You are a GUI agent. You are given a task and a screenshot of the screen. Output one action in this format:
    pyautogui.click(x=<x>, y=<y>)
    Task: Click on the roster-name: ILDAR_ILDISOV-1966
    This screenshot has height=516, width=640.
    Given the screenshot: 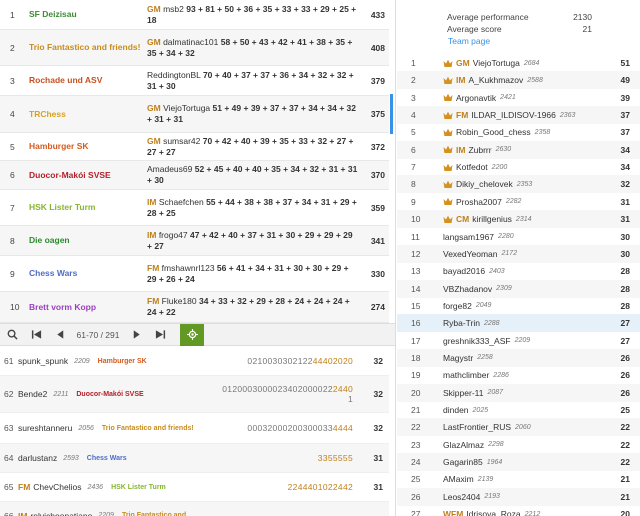 What is the action you would take?
    pyautogui.click(x=513, y=115)
    